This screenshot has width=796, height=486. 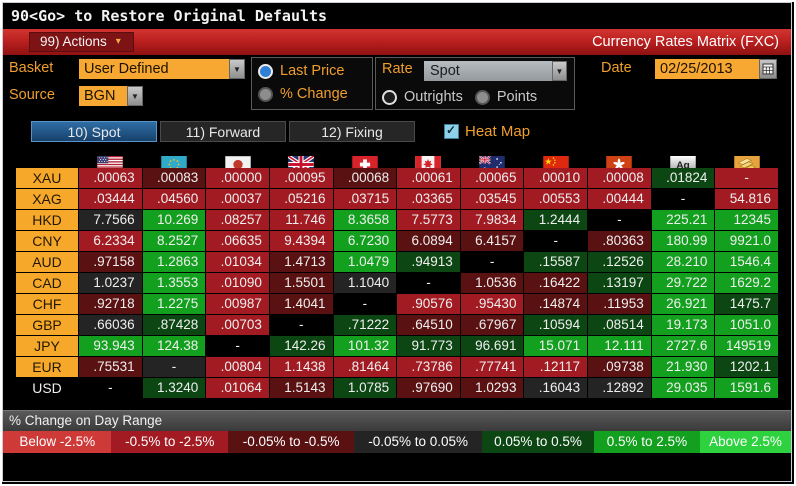 What do you see at coordinates (428, 304) in the screenshot?
I see `matrix-cell-chf-cad: .90576` at bounding box center [428, 304].